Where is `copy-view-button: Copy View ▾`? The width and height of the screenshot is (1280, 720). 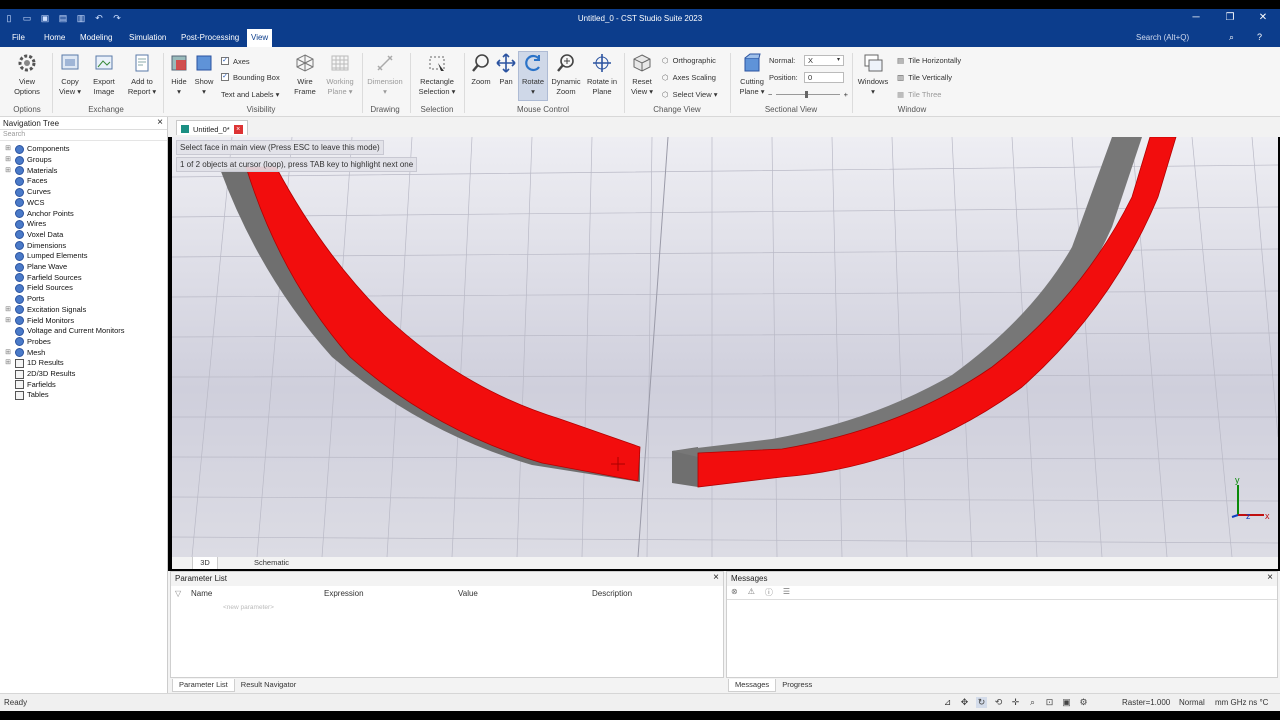
copy-view-button: Copy View ▾ is located at coordinates (70, 74).